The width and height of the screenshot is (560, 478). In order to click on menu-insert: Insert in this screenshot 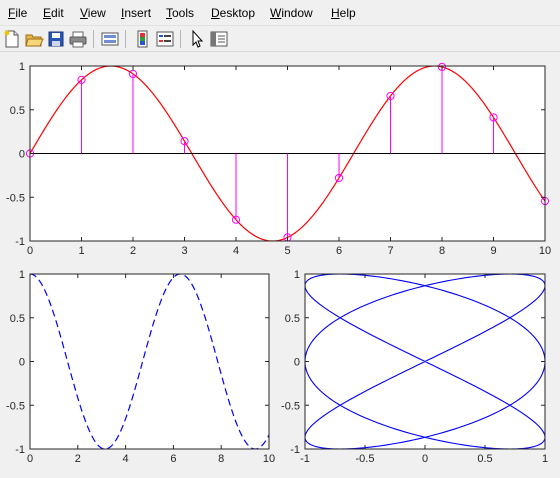, I will do `click(136, 13)`.